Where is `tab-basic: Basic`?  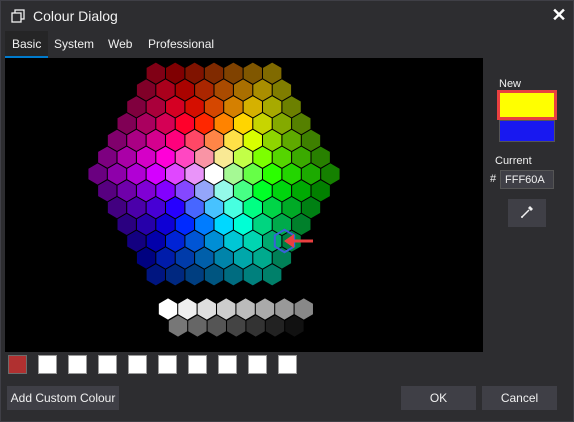
tab-basic: Basic is located at coordinates (27, 44).